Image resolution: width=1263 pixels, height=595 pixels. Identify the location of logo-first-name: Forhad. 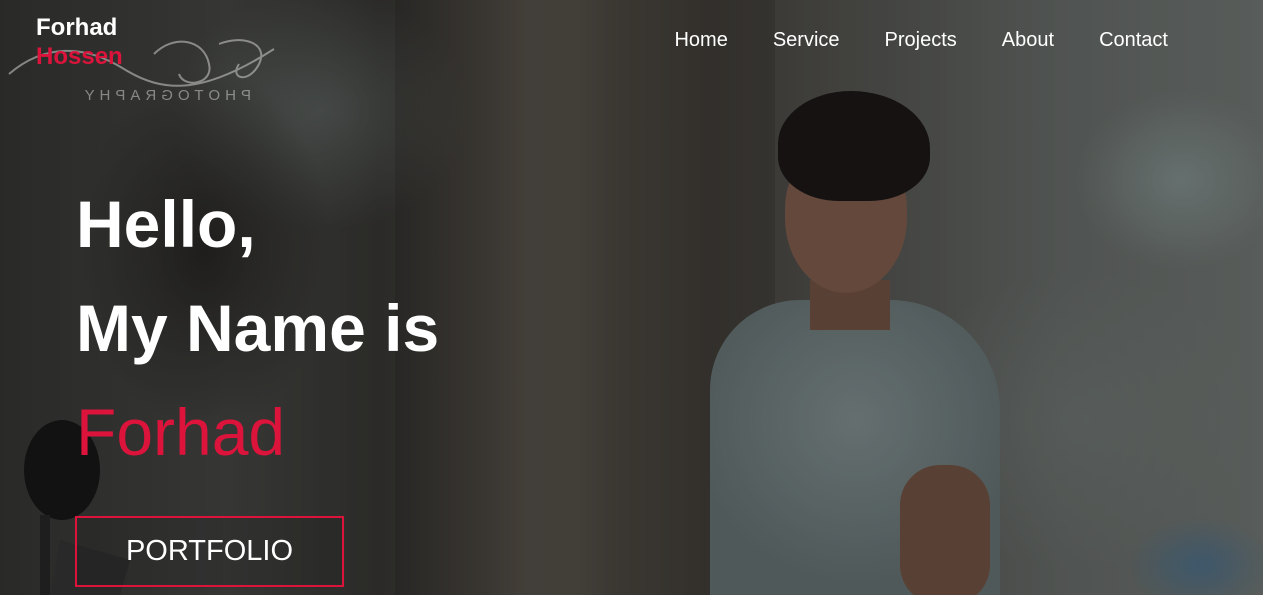
(77, 27).